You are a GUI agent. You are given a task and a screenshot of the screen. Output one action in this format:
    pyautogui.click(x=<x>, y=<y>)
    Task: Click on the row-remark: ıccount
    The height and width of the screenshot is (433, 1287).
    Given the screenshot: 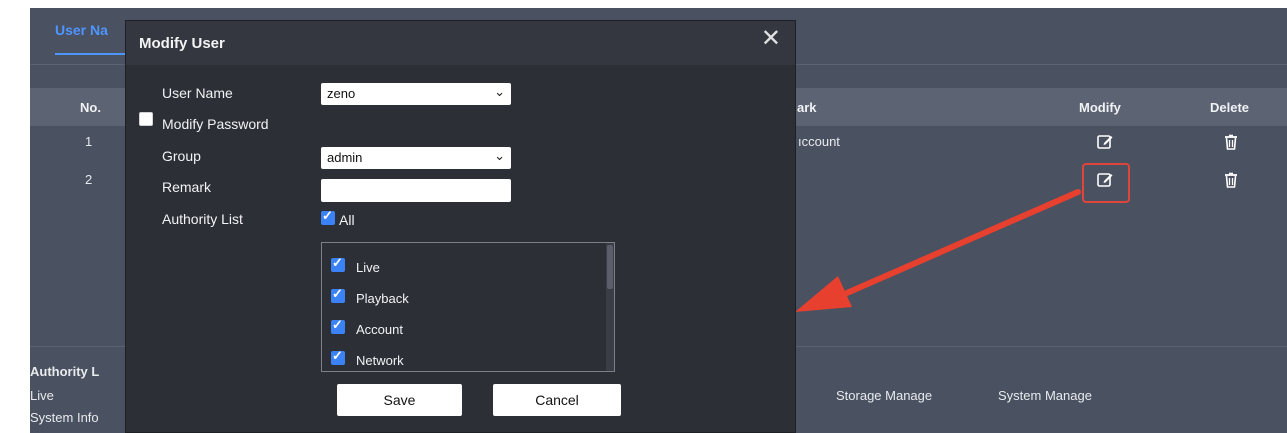 What is the action you would take?
    pyautogui.click(x=819, y=141)
    